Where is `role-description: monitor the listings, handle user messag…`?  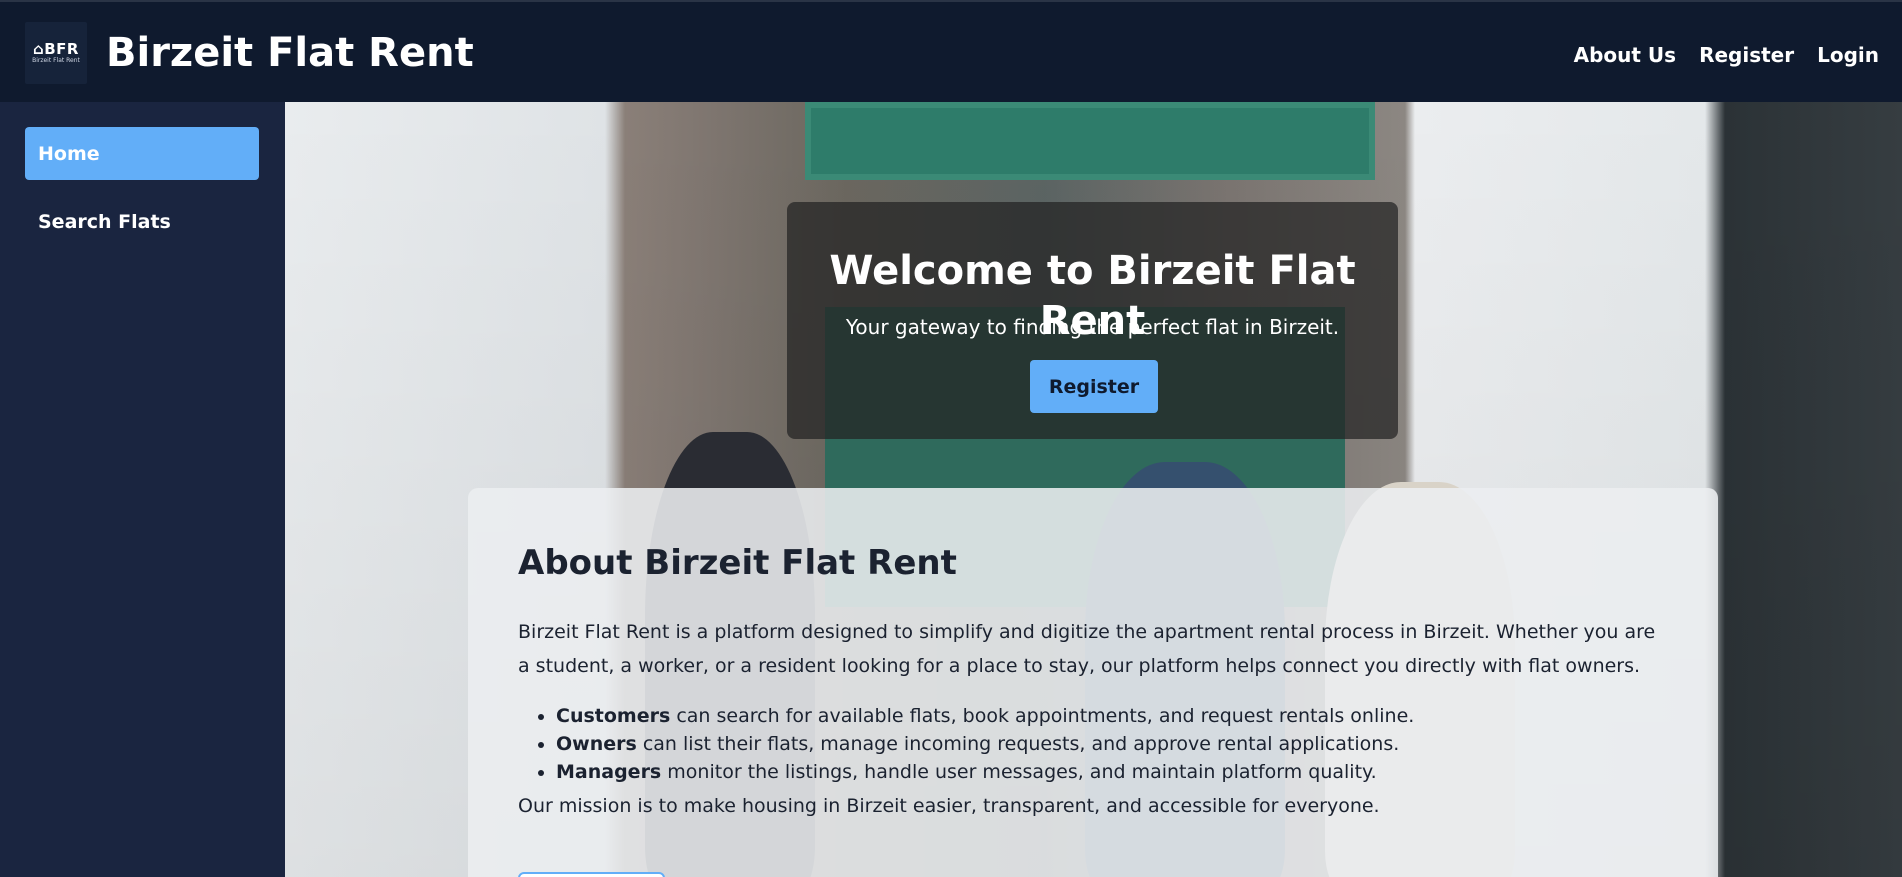
role-description: monitor the listings, handle user messag… is located at coordinates (1019, 772).